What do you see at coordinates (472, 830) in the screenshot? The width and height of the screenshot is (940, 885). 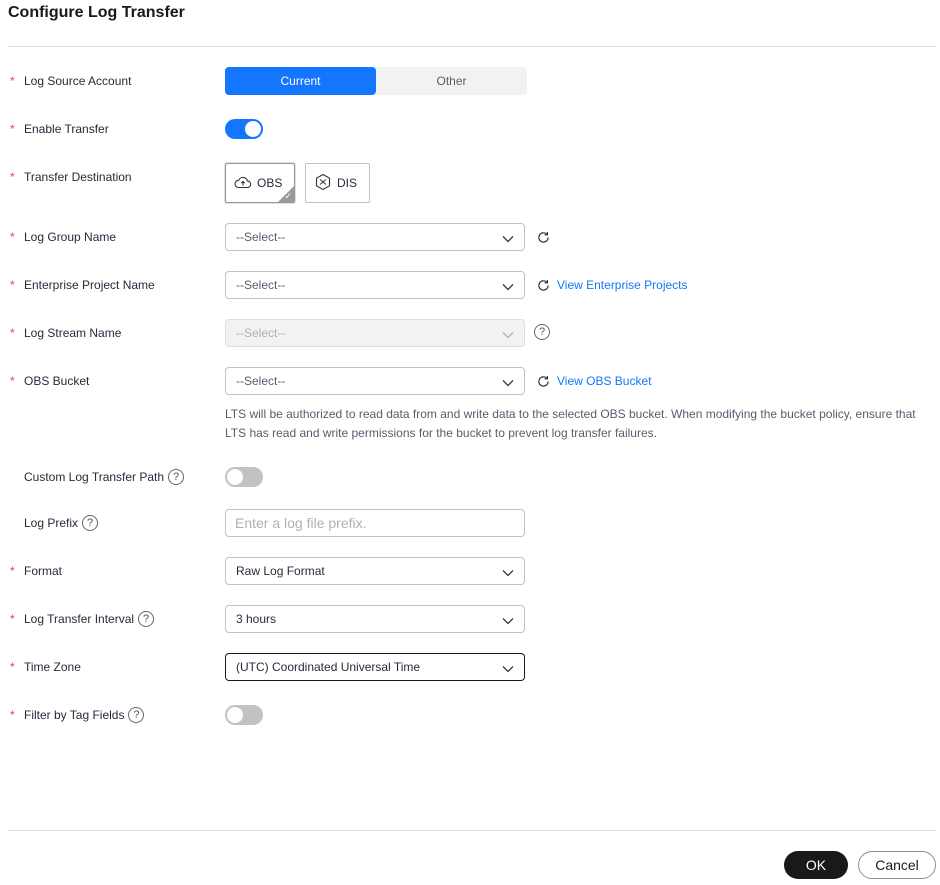 I see `footer-divider` at bounding box center [472, 830].